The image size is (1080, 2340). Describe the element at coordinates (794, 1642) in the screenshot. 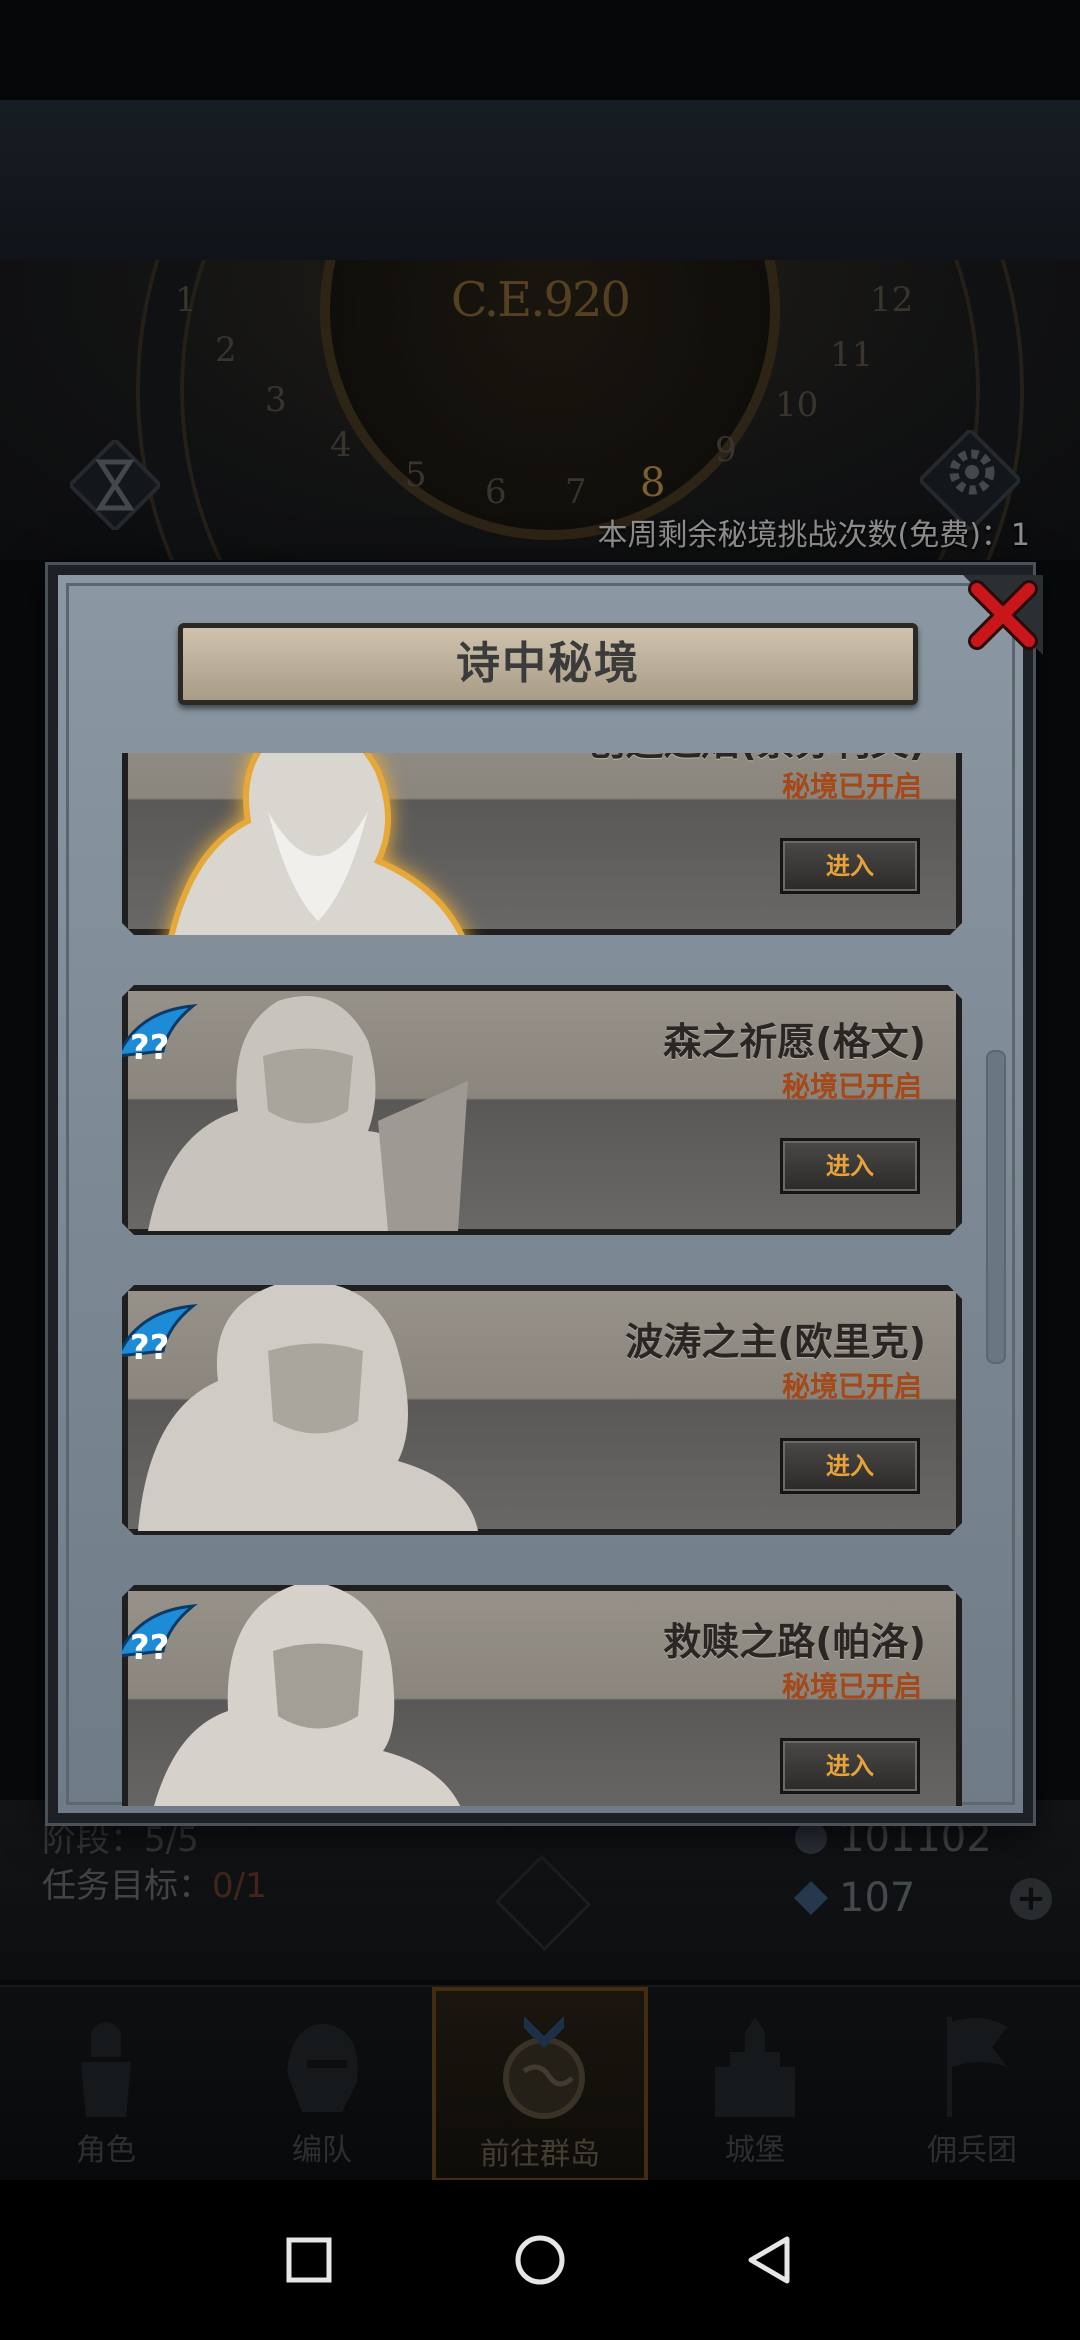

I see `realm-name: 救赎之路(帕洛)` at that location.